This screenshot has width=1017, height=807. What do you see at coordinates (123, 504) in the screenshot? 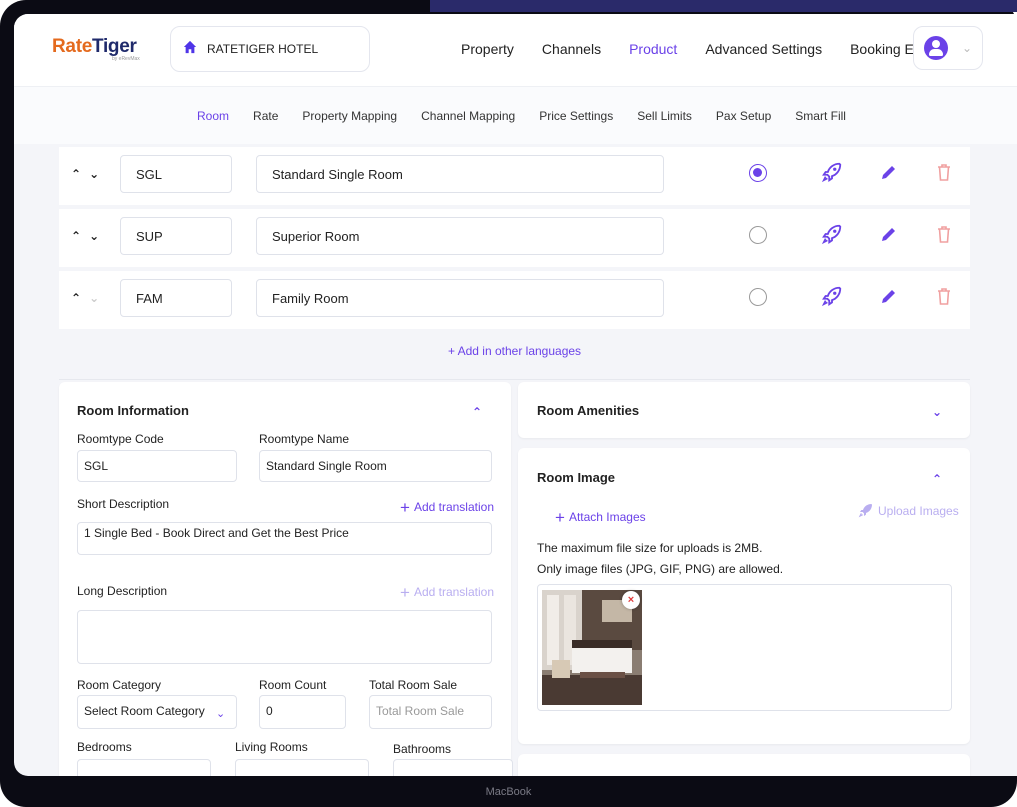
I see `short-description-label: Short Description` at bounding box center [123, 504].